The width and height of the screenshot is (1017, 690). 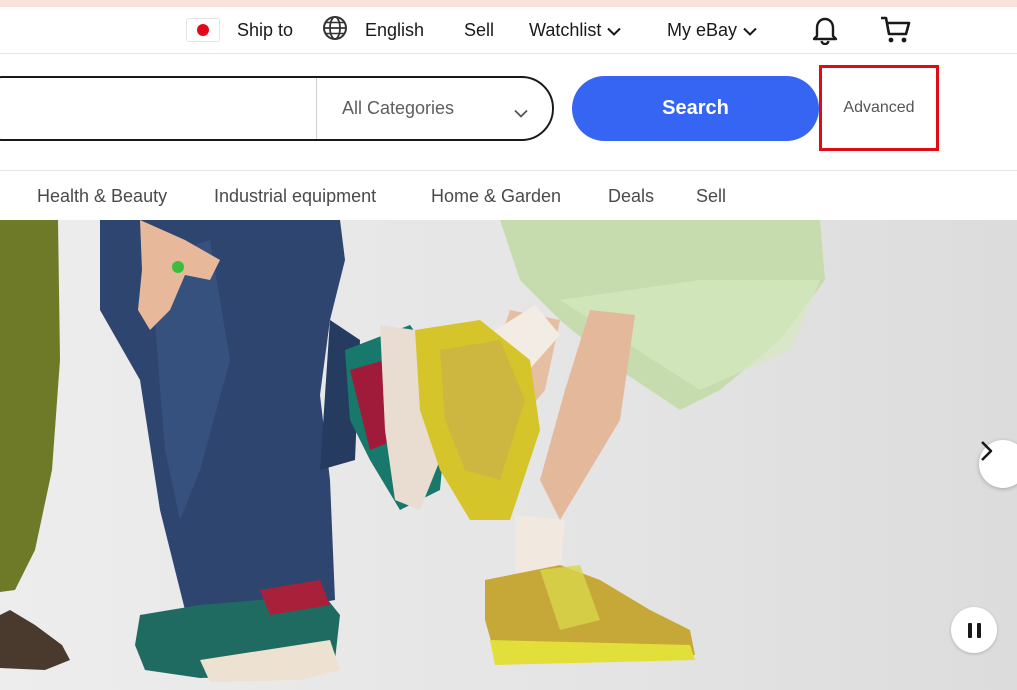 What do you see at coordinates (398, 108) in the screenshot?
I see `category-selected-value: All Categories` at bounding box center [398, 108].